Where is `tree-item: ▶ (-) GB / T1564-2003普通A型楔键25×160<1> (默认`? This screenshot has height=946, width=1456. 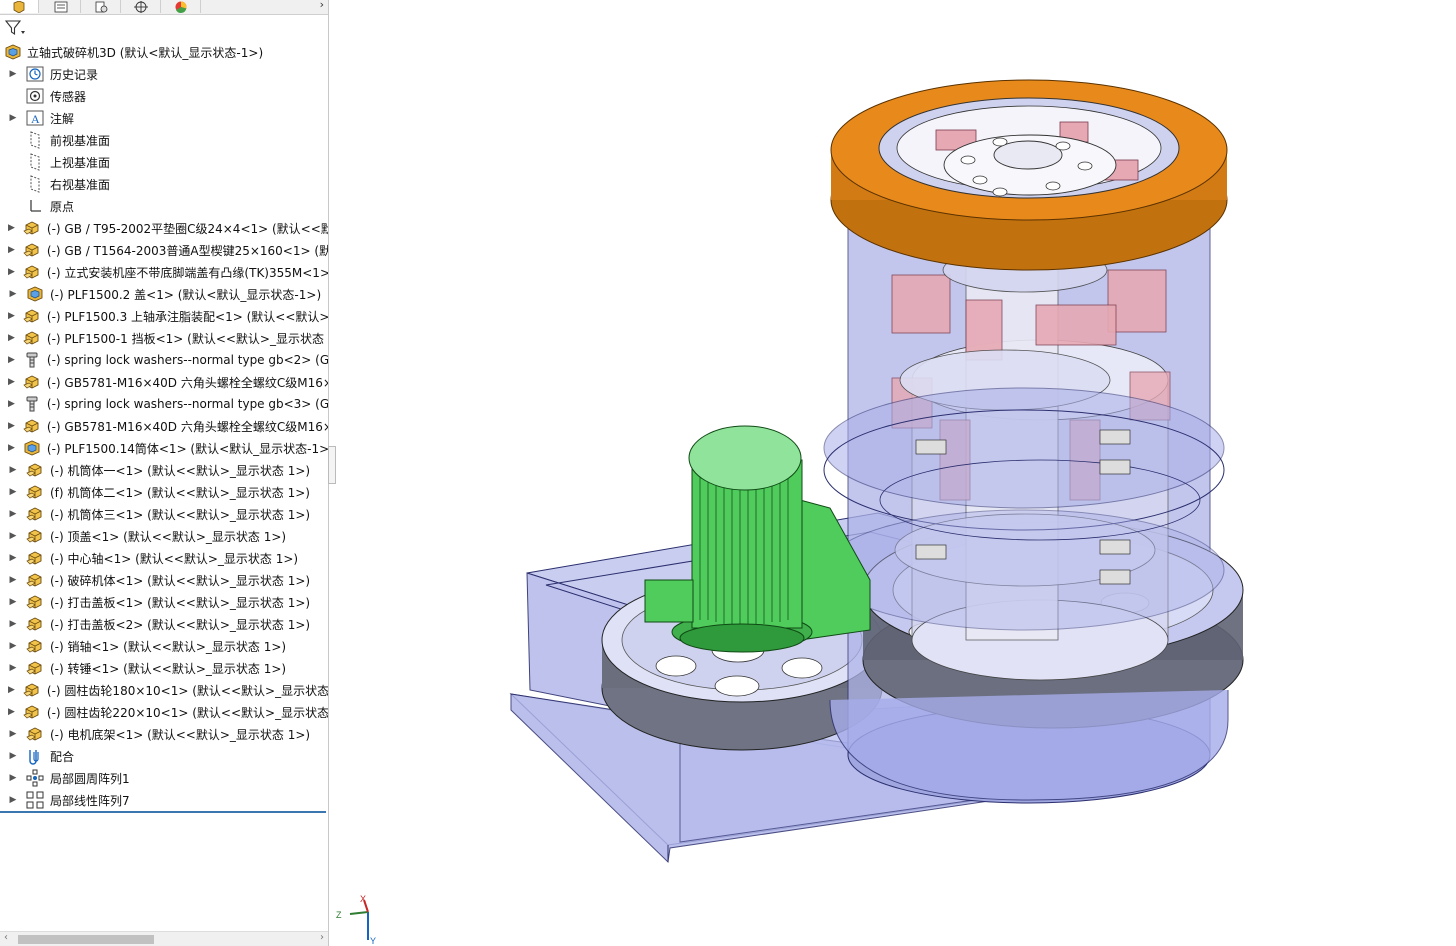
tree-item: ▶ (-) GB / T1564-2003普通A型楔键25×160<1> (默认 is located at coordinates (164, 250).